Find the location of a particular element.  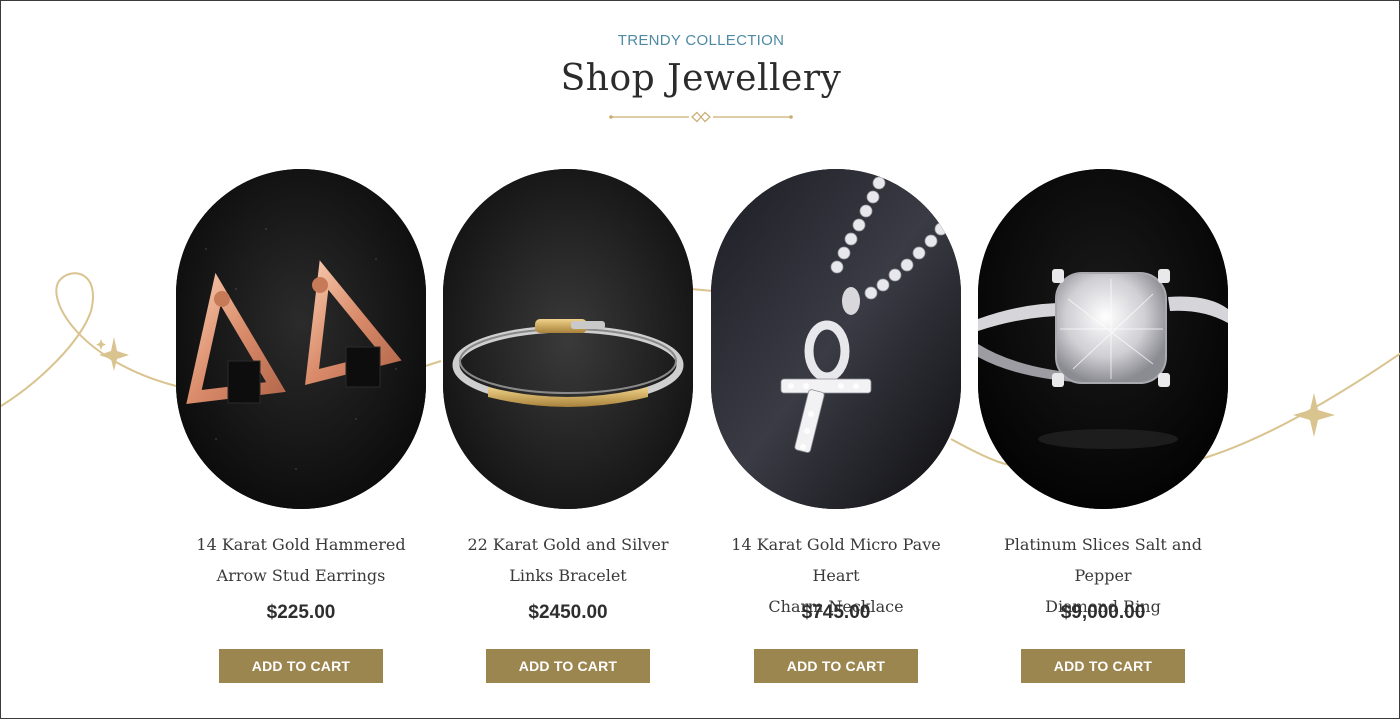

product-image-ring is located at coordinates (1103, 339).